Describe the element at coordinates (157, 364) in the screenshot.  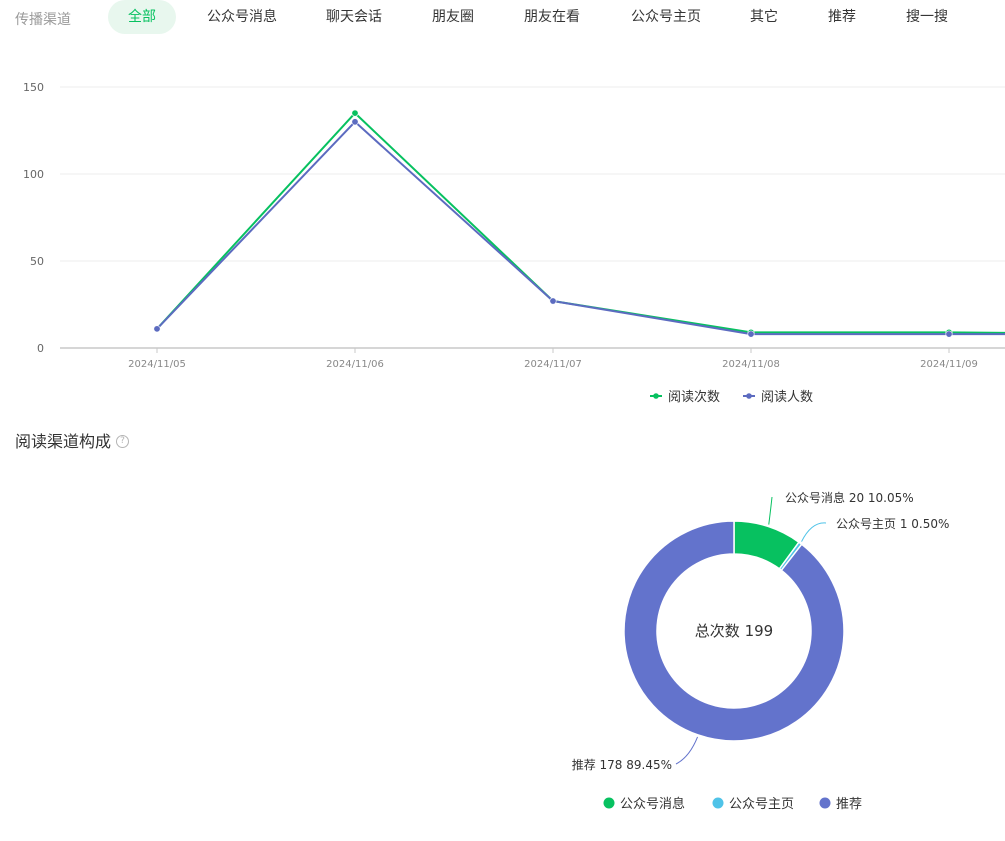
I see `x-tick-label: 2024/11/05` at that location.